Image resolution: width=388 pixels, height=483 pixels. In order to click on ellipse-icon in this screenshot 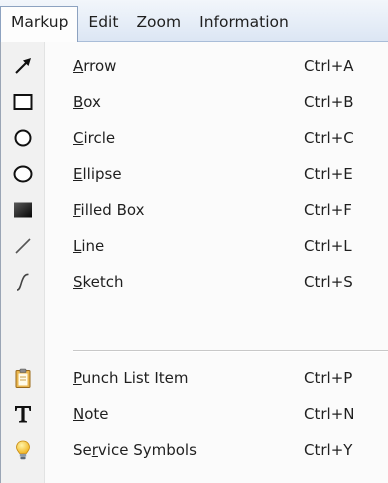, I will do `click(23, 174)`.